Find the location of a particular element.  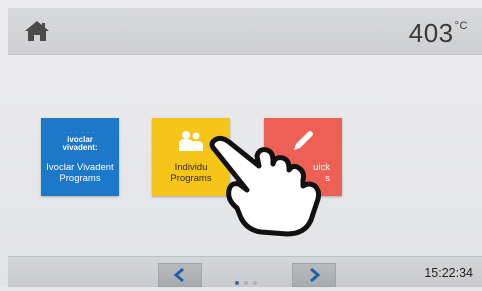

clock: 15:22:34 is located at coordinates (448, 273).